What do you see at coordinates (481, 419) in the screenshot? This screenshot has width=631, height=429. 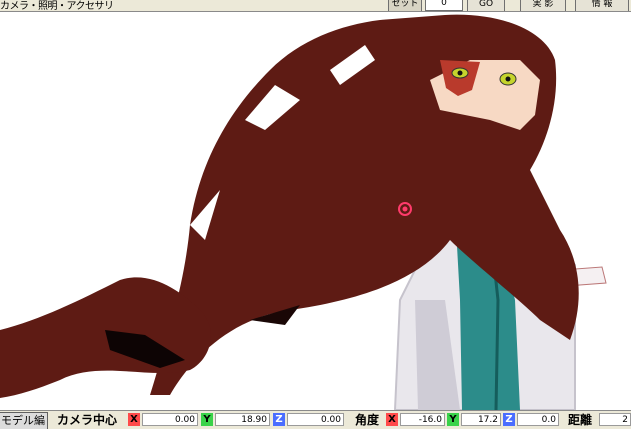 I see `angle-y-field: 17.2` at bounding box center [481, 419].